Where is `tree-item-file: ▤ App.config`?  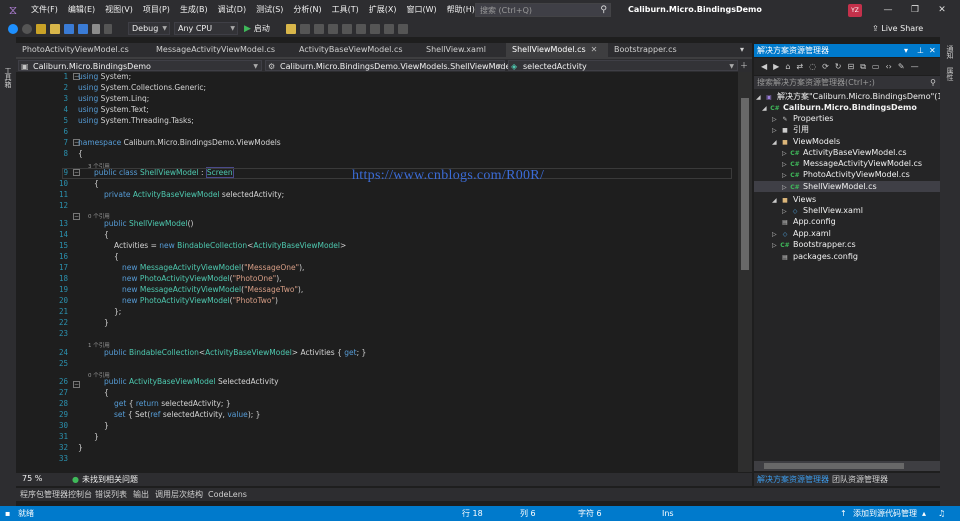 tree-item-file: ▤ App.config is located at coordinates (804, 221).